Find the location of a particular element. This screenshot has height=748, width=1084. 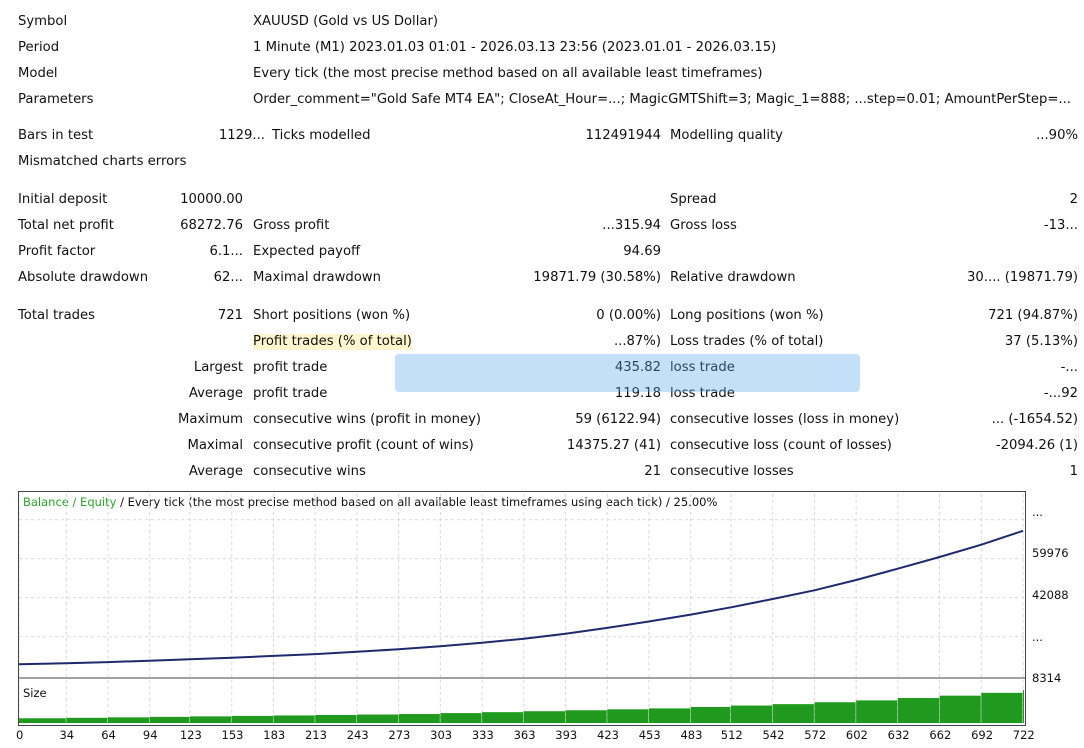

average-profit-label: profit trade is located at coordinates (290, 393).